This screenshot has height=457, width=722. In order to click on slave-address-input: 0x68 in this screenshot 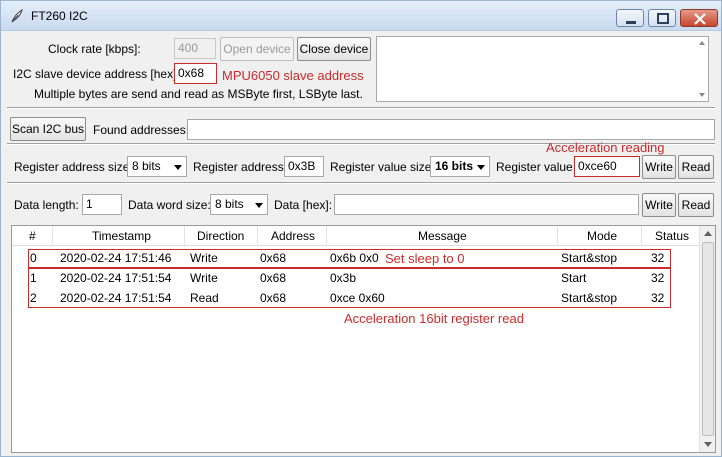, I will do `click(195, 73)`.